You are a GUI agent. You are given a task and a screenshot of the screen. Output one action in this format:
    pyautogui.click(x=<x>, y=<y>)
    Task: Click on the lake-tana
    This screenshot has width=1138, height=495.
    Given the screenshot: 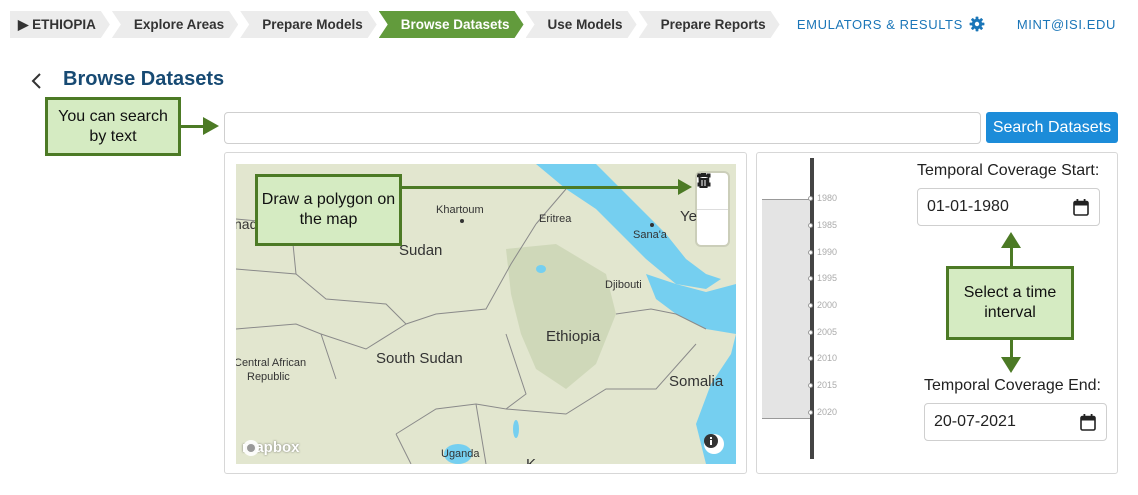 What is the action you would take?
    pyautogui.click(x=541, y=269)
    